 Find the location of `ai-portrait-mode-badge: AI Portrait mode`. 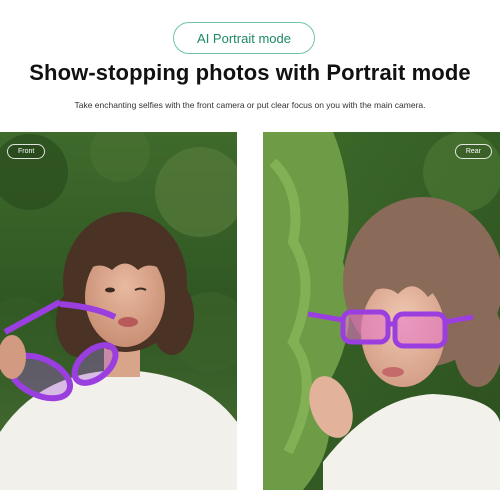

ai-portrait-mode-badge: AI Portrait mode is located at coordinates (244, 38).